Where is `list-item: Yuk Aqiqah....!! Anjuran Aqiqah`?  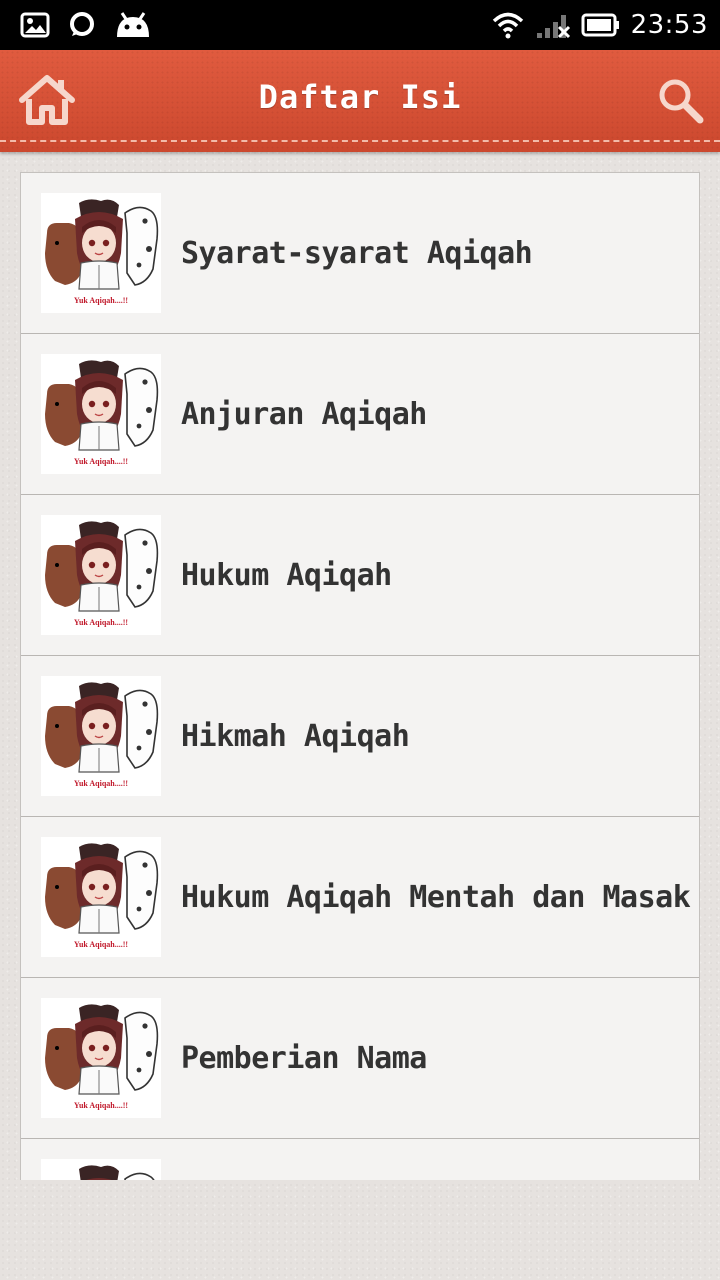
list-item: Yuk Aqiqah....!! Anjuran Aqiqah is located at coordinates (360, 414).